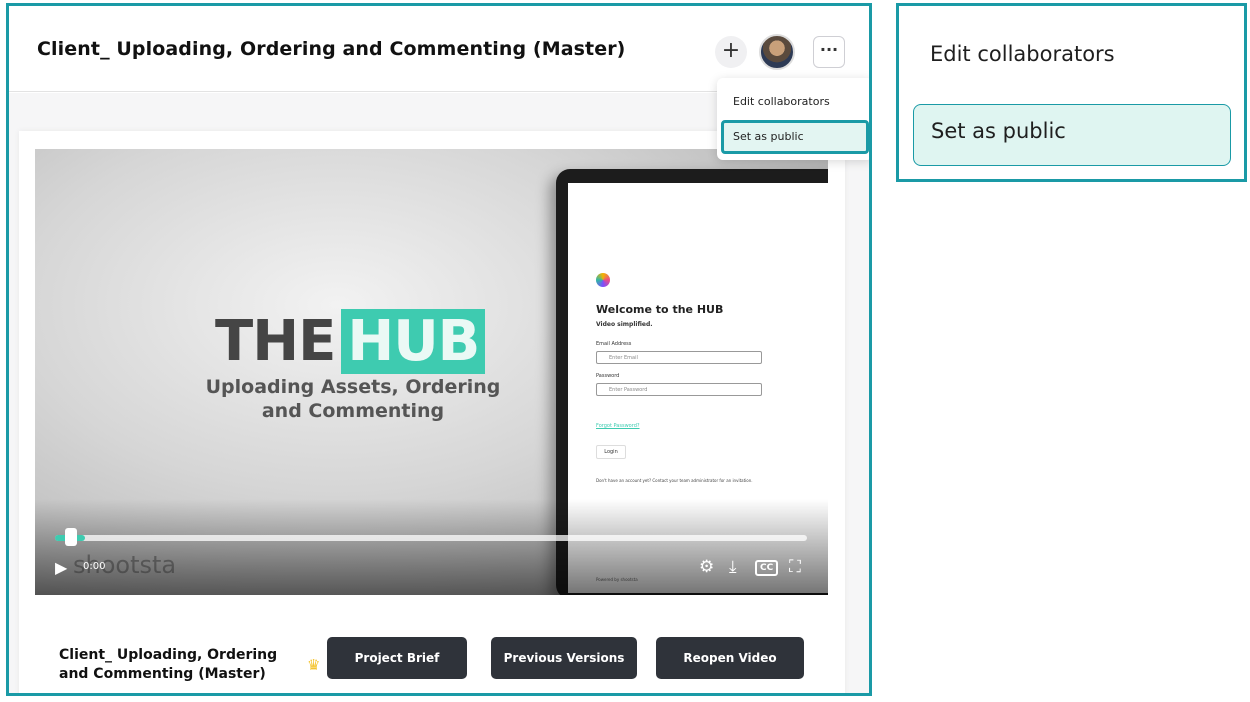 This screenshot has height=702, width=1250. Describe the element at coordinates (624, 324) in the screenshot. I see `welcome-subheading: Video simplified.` at that location.